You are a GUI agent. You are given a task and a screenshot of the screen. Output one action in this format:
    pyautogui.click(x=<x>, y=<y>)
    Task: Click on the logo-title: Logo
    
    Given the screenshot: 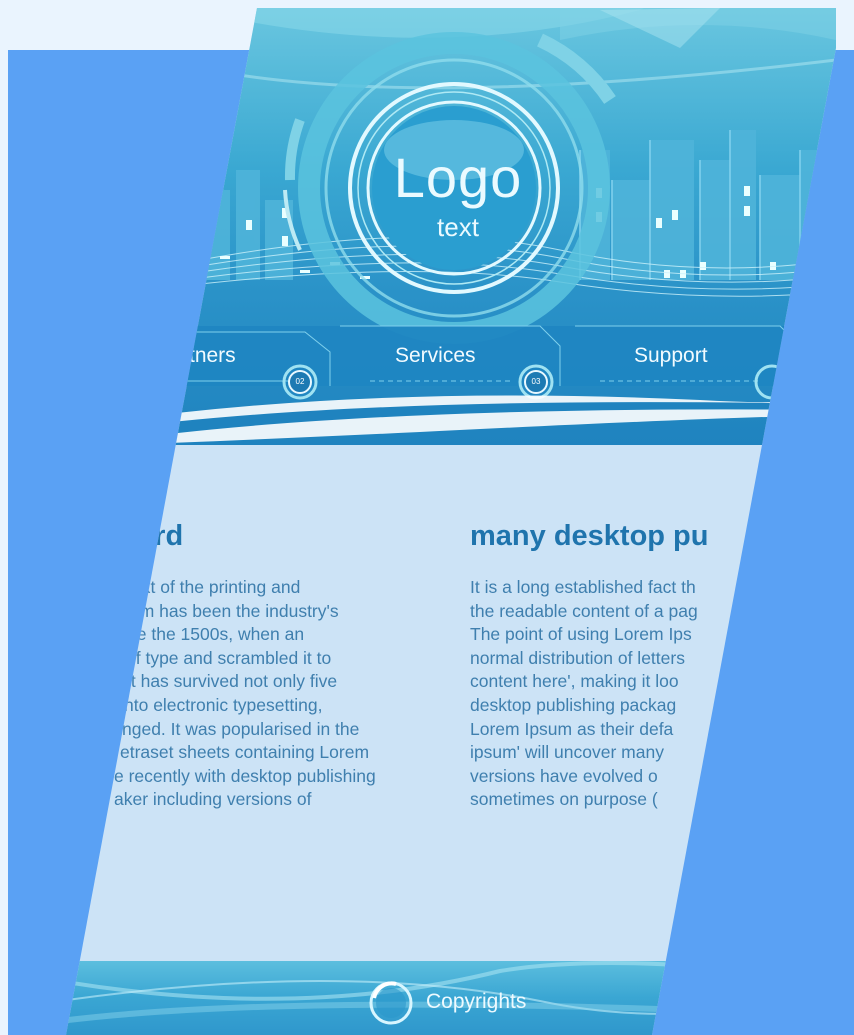 What is the action you would take?
    pyautogui.click(x=458, y=178)
    